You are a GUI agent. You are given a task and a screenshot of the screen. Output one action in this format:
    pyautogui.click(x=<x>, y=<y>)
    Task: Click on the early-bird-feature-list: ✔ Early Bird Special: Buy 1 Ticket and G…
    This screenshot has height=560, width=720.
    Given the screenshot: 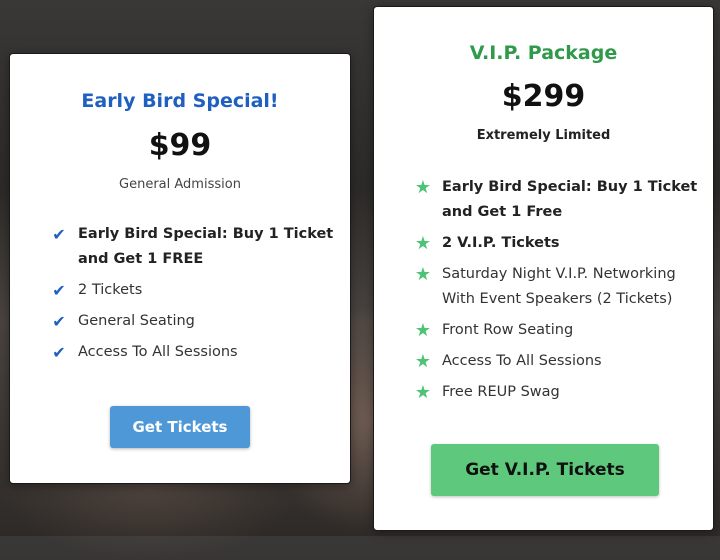 What is the action you would take?
    pyautogui.click(x=195, y=296)
    